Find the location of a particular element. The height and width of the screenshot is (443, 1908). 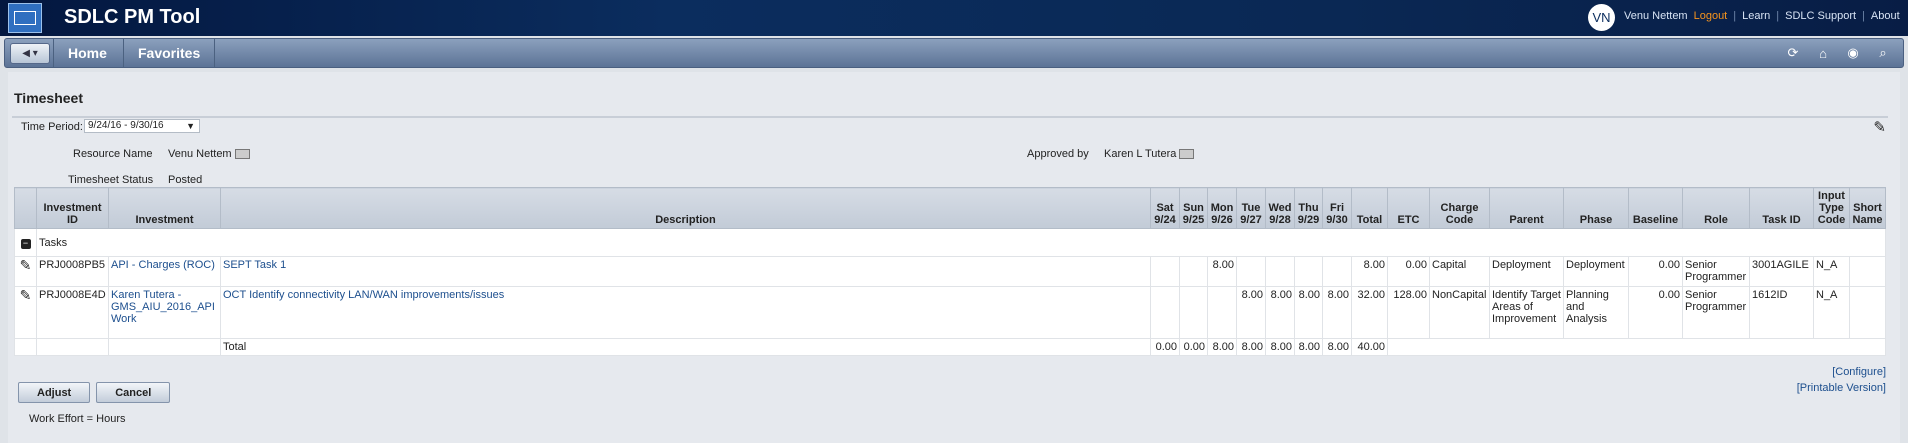

learn-link: Learn is located at coordinates (1756, 16).